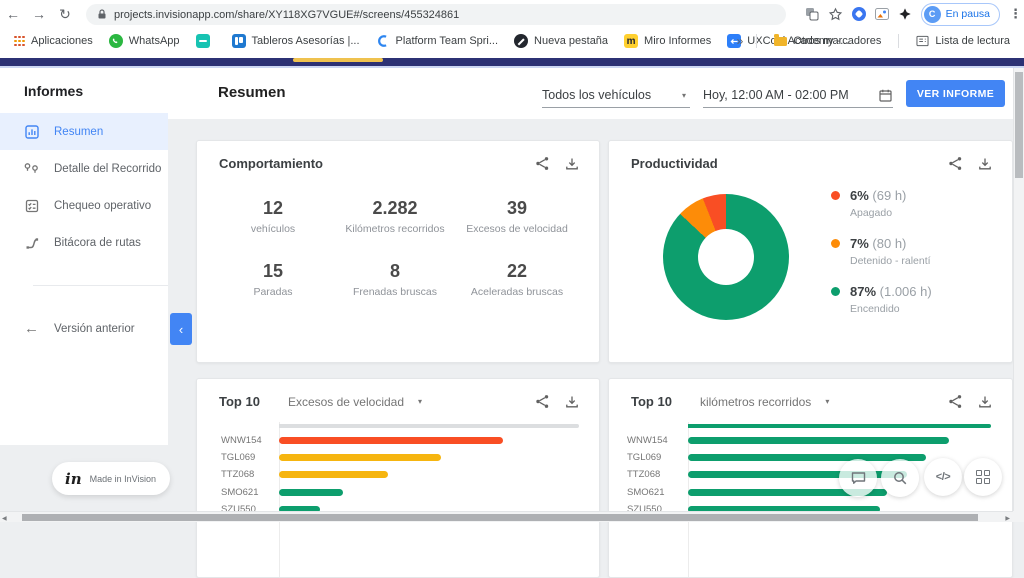 The width and height of the screenshot is (1024, 578). I want to click on browser-back-button: ←, so click(13, 14).